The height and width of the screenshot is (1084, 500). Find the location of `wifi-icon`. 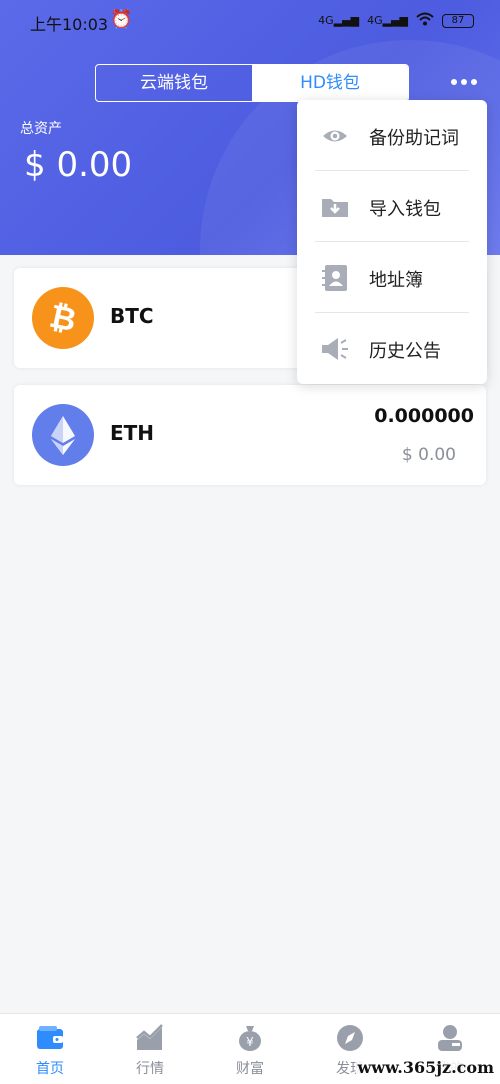

wifi-icon is located at coordinates (425, 20).